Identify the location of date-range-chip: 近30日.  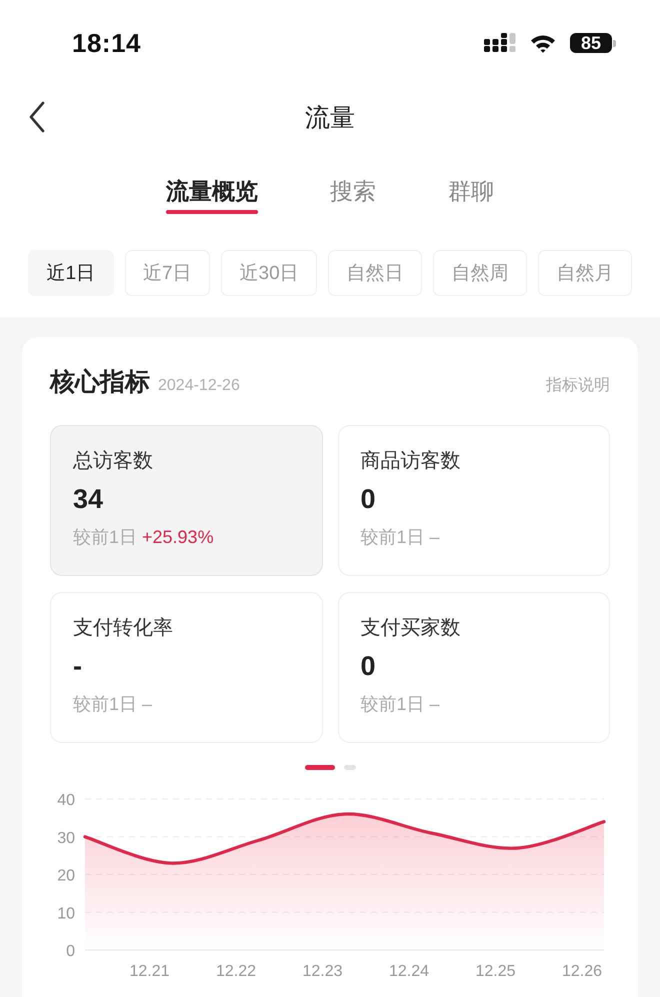
(269, 273).